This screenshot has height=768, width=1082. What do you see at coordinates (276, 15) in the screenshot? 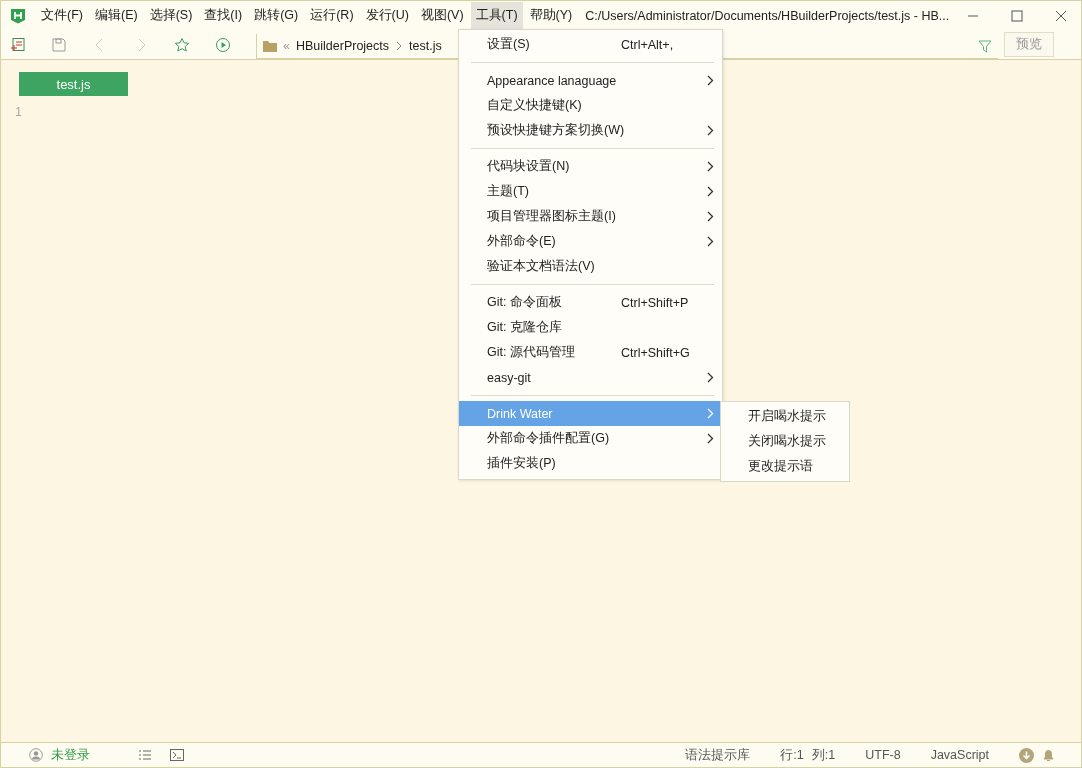
I see `menu-bar-item: 跳转(G)` at bounding box center [276, 15].